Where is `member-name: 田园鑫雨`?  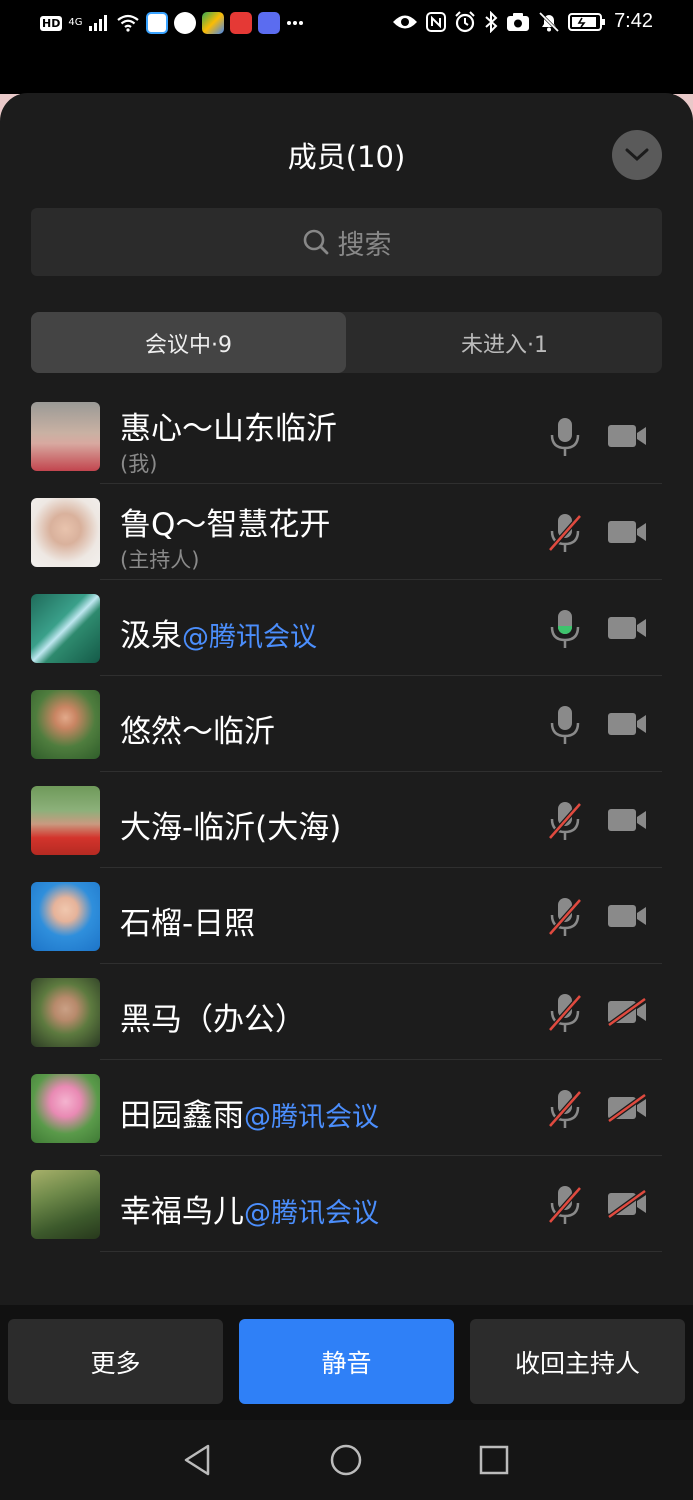
member-name: 田园鑫雨 is located at coordinates (182, 1116).